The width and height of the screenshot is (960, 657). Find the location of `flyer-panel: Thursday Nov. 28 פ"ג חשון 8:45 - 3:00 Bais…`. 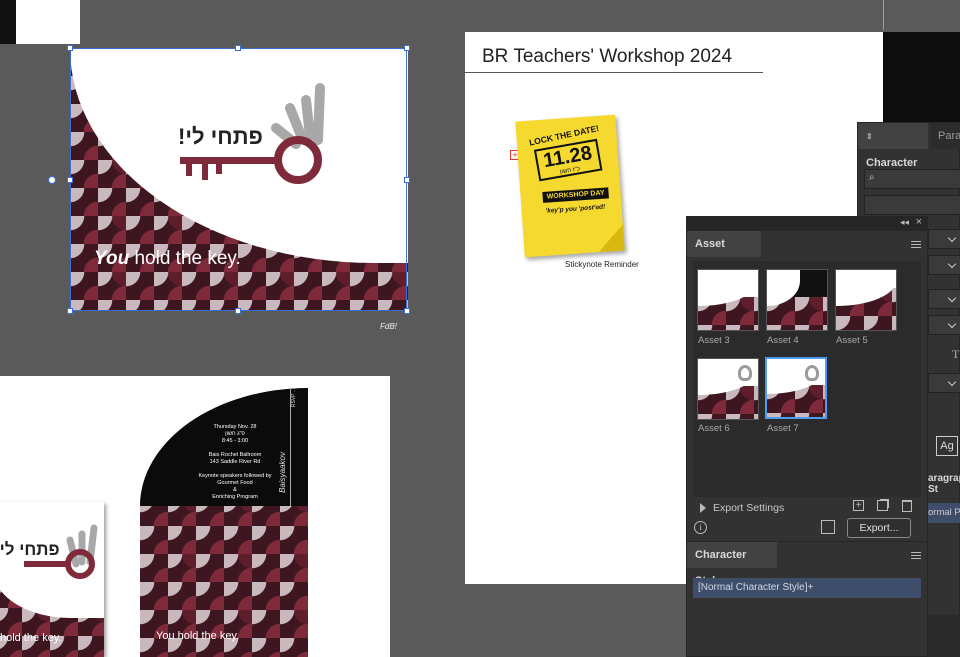

flyer-panel: Thursday Nov. 28 פ"ג חשון 8:45 - 3:00 Bais… is located at coordinates (224, 522).